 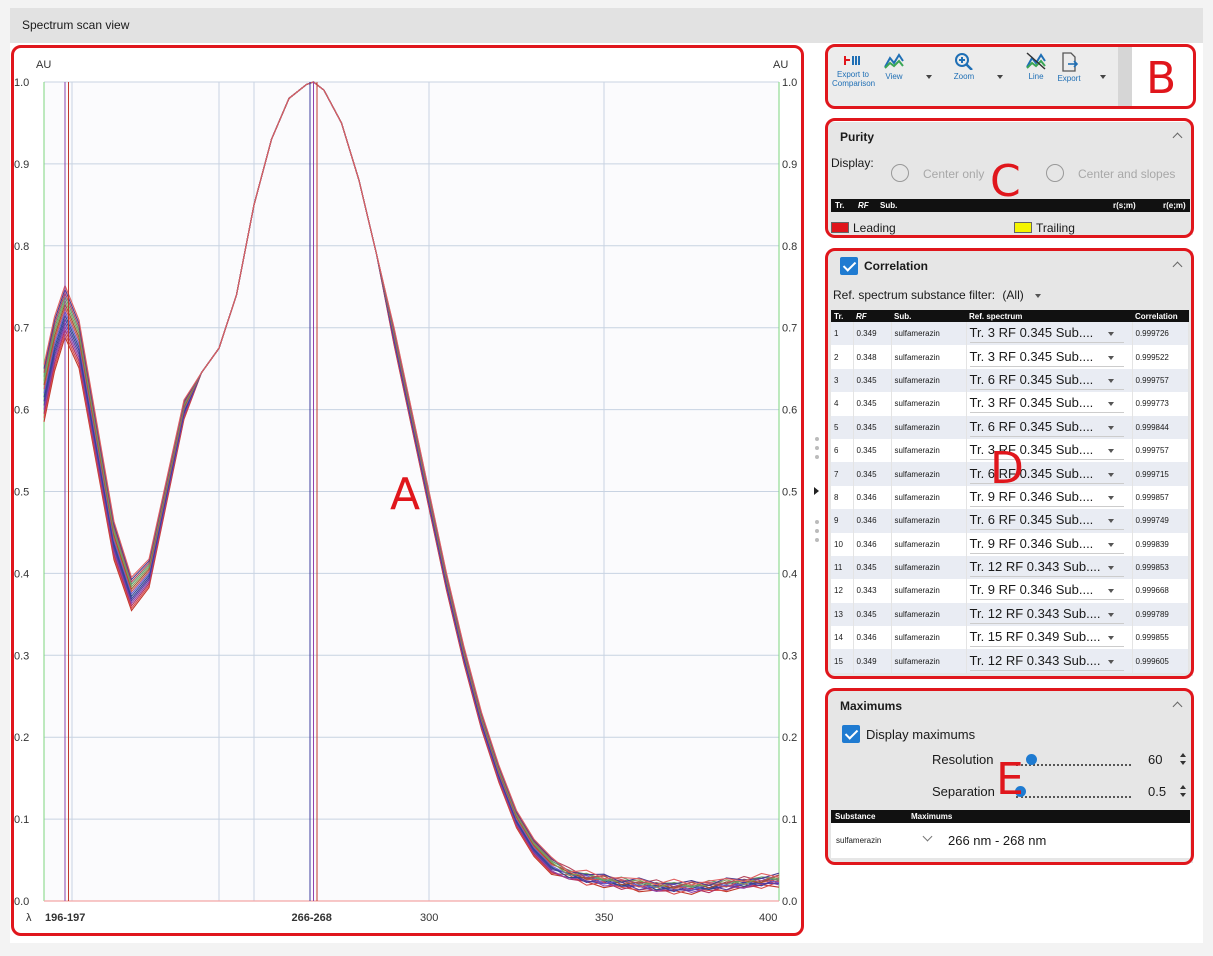 What do you see at coordinates (900, 173) in the screenshot?
I see `center-only-radio` at bounding box center [900, 173].